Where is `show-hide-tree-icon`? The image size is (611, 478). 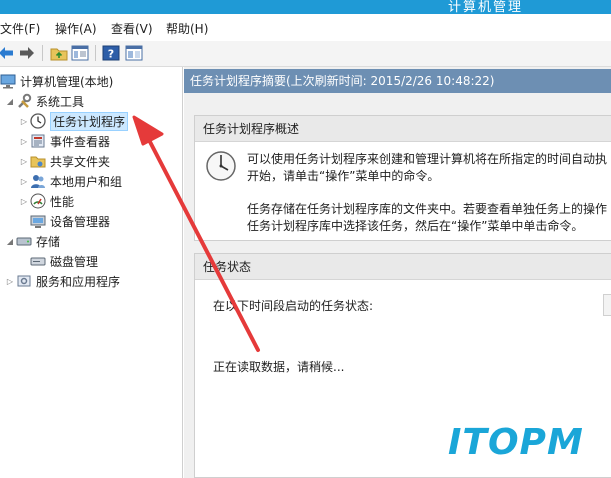 show-hide-tree-icon is located at coordinates (80, 53).